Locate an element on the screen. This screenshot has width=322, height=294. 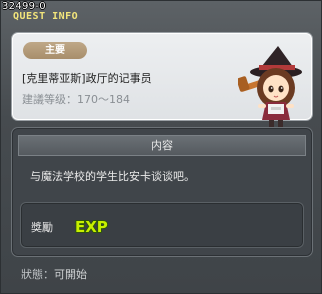
content-header: 内容 is located at coordinates (162, 145).